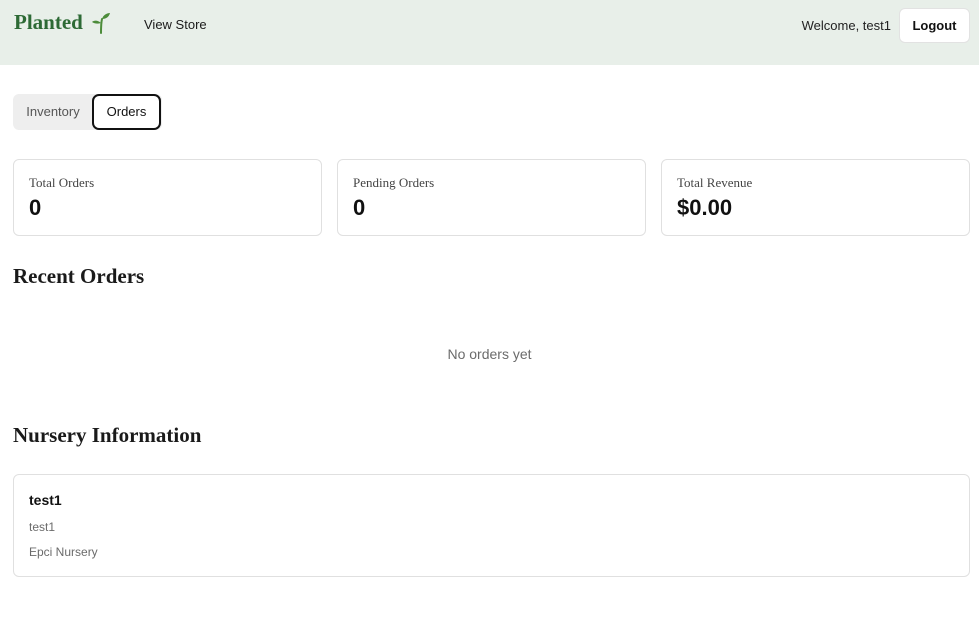 The height and width of the screenshot is (623, 979). Describe the element at coordinates (489, 32) in the screenshot. I see `app-header: Planted View Store Welcome, test1 Logout` at that location.